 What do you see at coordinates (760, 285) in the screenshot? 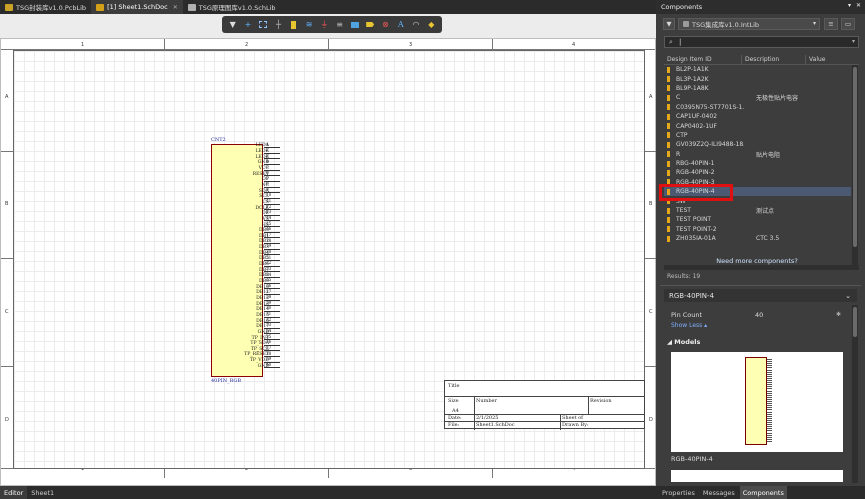
I see `panel-divider` at bounding box center [760, 285].